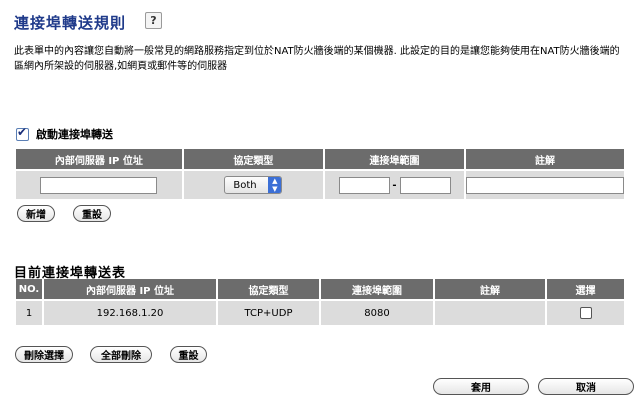 The image size is (640, 411). Describe the element at coordinates (586, 386) in the screenshot. I see `cancel-button: 取消` at that location.